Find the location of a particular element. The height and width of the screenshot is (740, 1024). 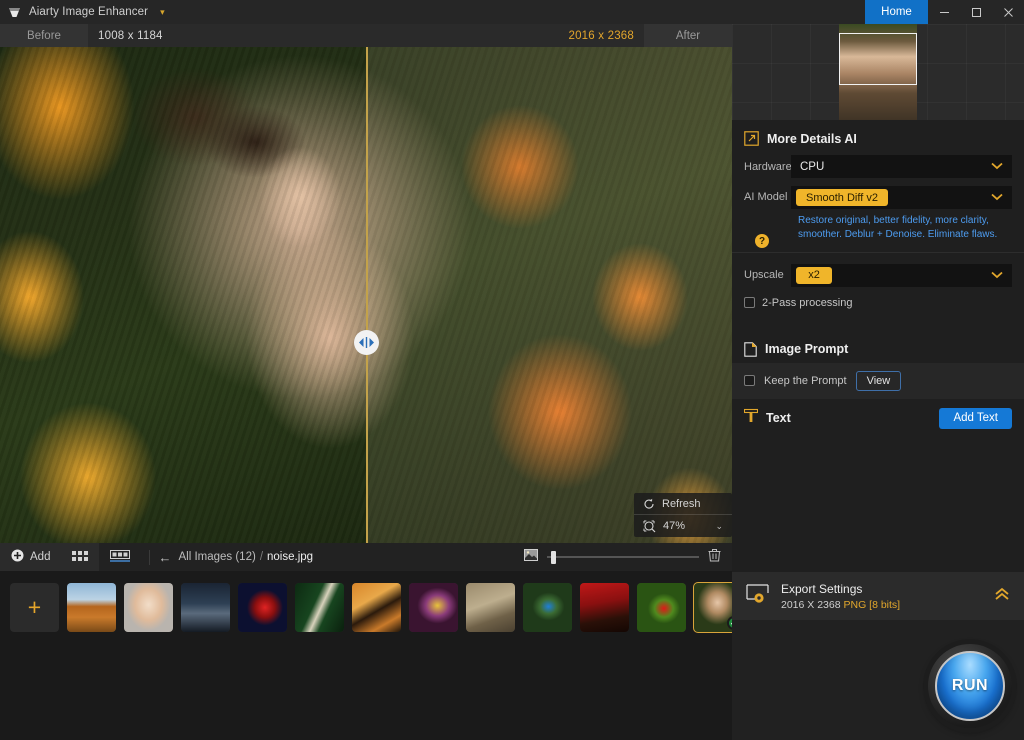

image-size-icon is located at coordinates (531, 557).